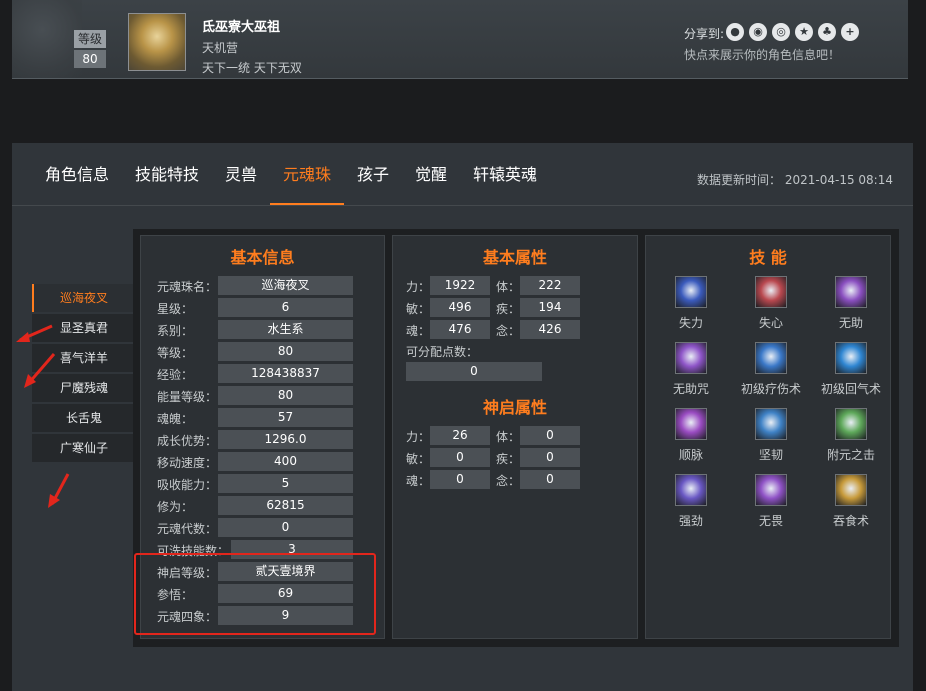 The image size is (926, 691). Describe the element at coordinates (285, 439) in the screenshot. I see `basic-info-value: 1296.0` at that location.